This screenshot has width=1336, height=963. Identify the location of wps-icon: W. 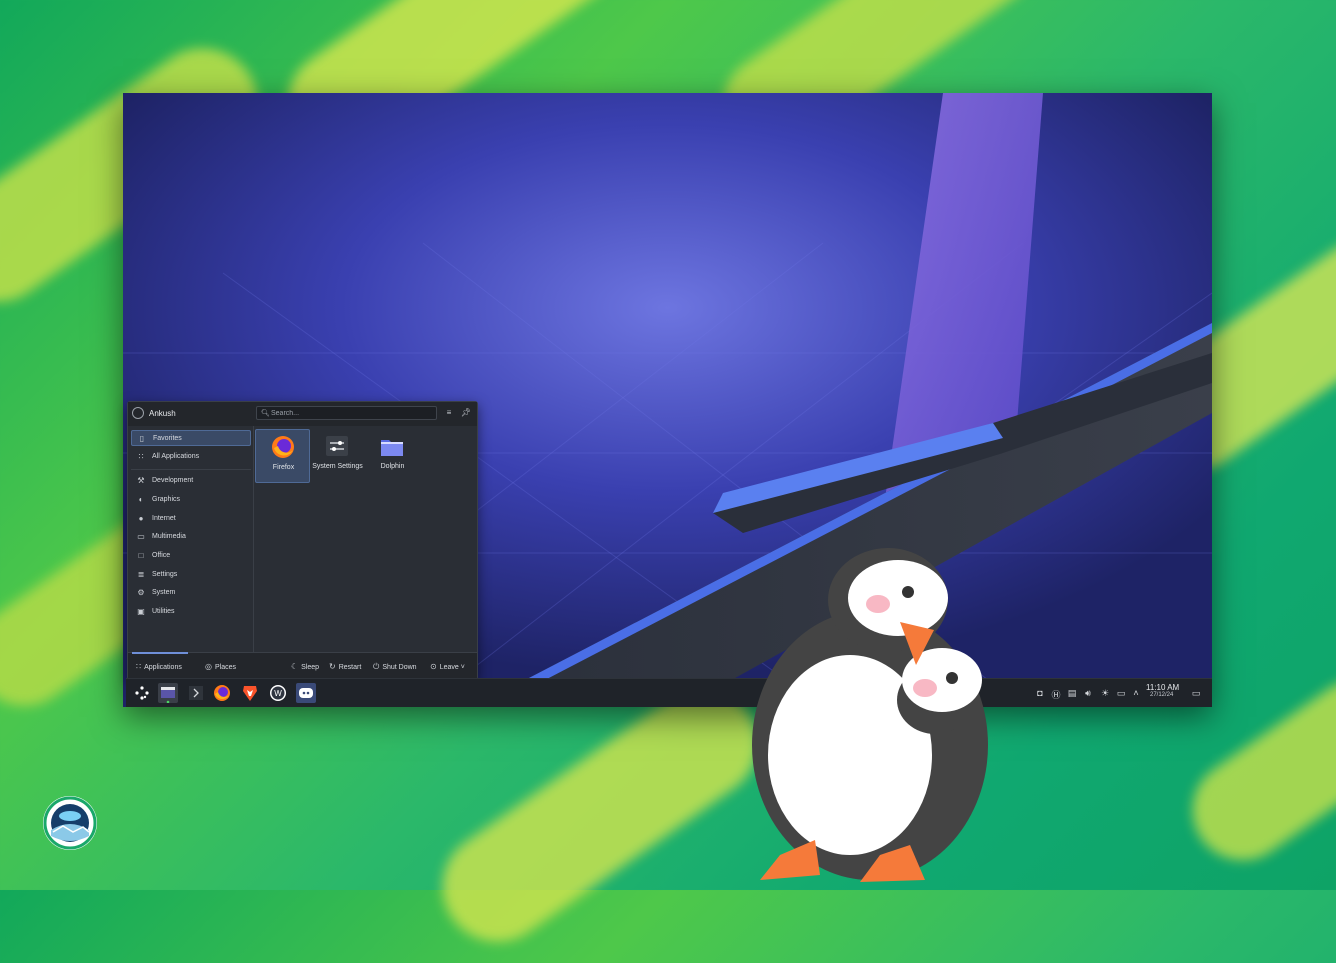
(278, 693).